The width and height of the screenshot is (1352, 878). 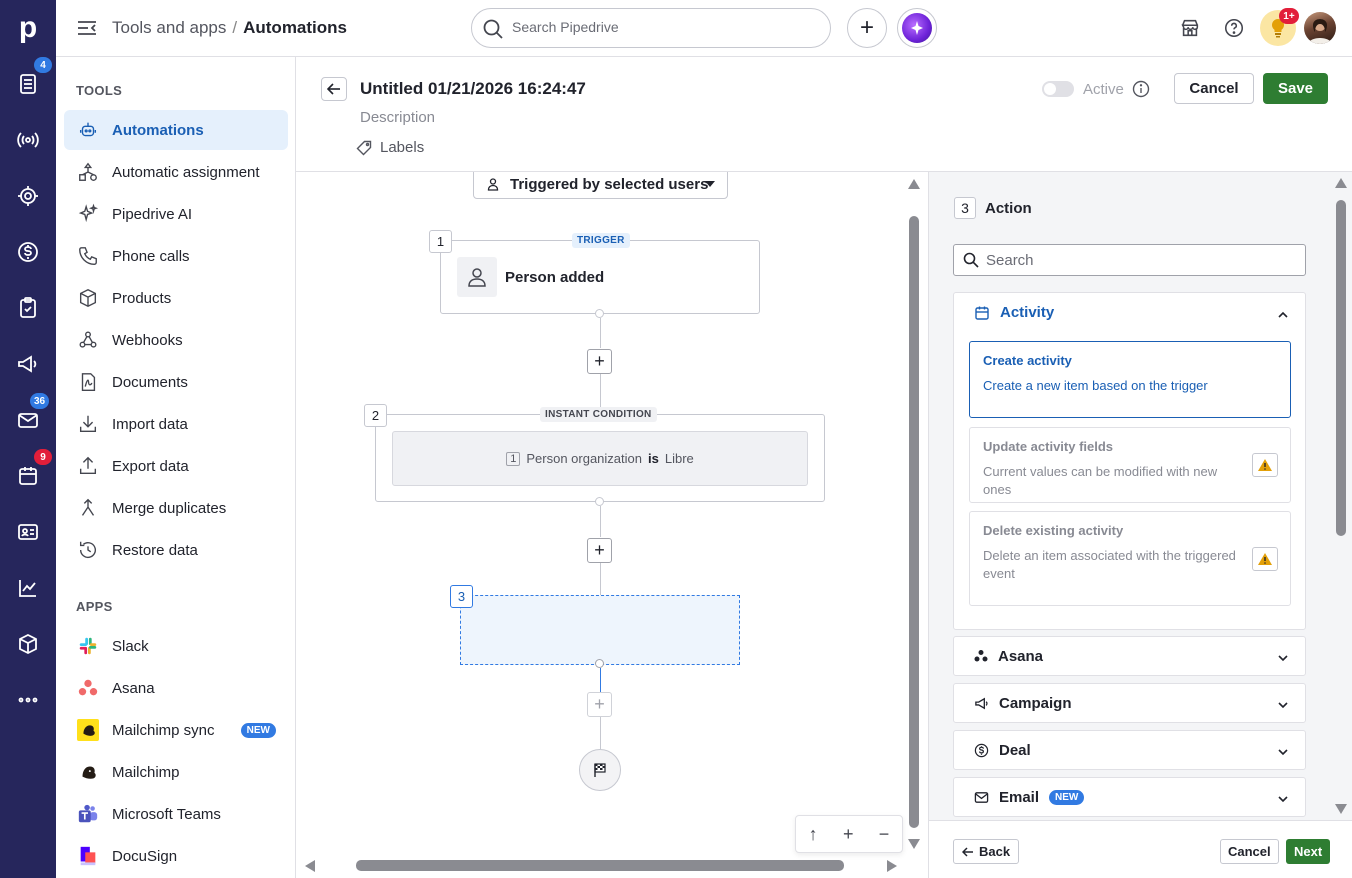 What do you see at coordinates (1136, 260) in the screenshot?
I see `action-search-input` at bounding box center [1136, 260].